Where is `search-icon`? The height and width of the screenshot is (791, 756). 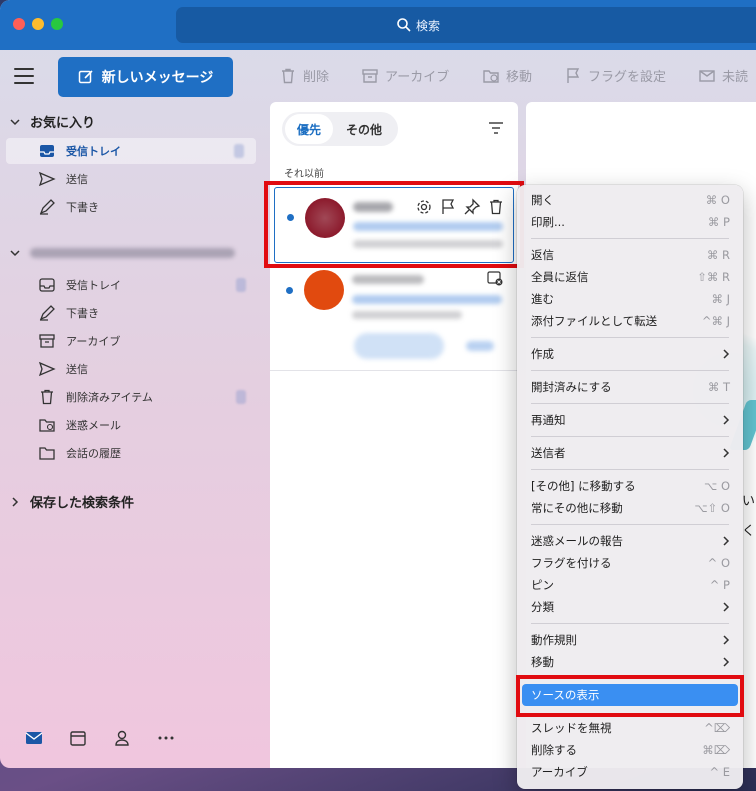
search-icon is located at coordinates (404, 25).